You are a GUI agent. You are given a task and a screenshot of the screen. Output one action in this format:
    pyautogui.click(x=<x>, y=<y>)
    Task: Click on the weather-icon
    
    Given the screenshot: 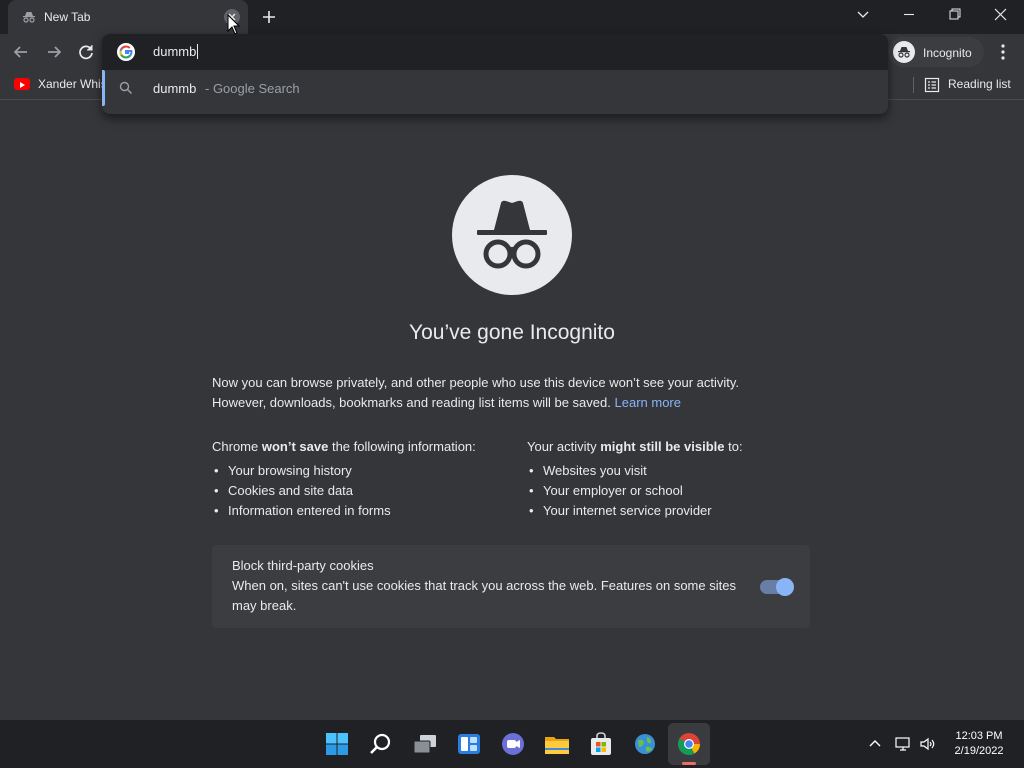 What is the action you would take?
    pyautogui.click(x=645, y=744)
    